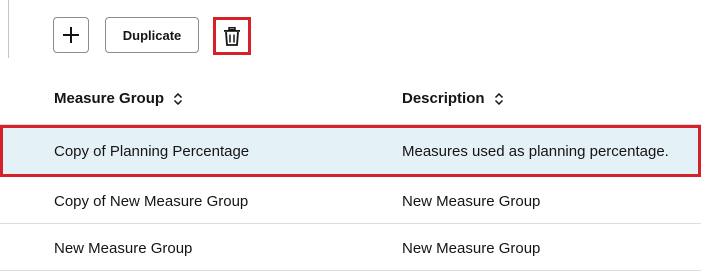  What do you see at coordinates (535, 151) in the screenshot?
I see `cell-description: Measures used as planning percentage.` at bounding box center [535, 151].